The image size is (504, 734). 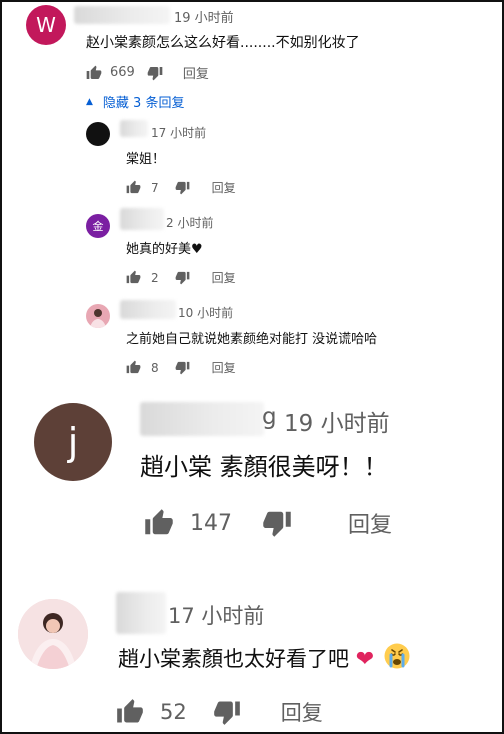 What do you see at coordinates (89, 101) in the screenshot?
I see `chevron-up-icon: ▲` at bounding box center [89, 101].